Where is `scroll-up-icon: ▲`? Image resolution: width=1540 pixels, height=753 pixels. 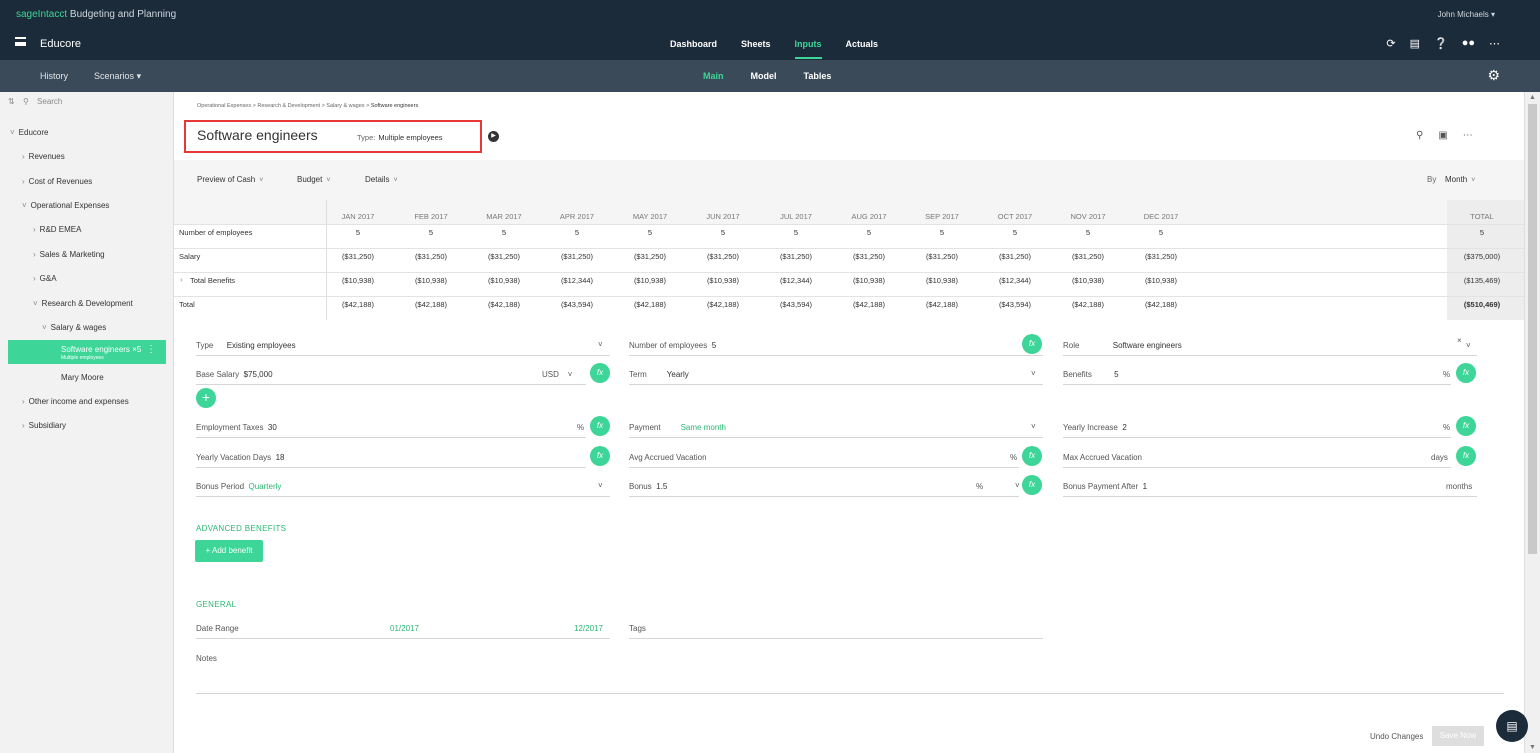 scroll-up-icon: ▲ is located at coordinates (1532, 97).